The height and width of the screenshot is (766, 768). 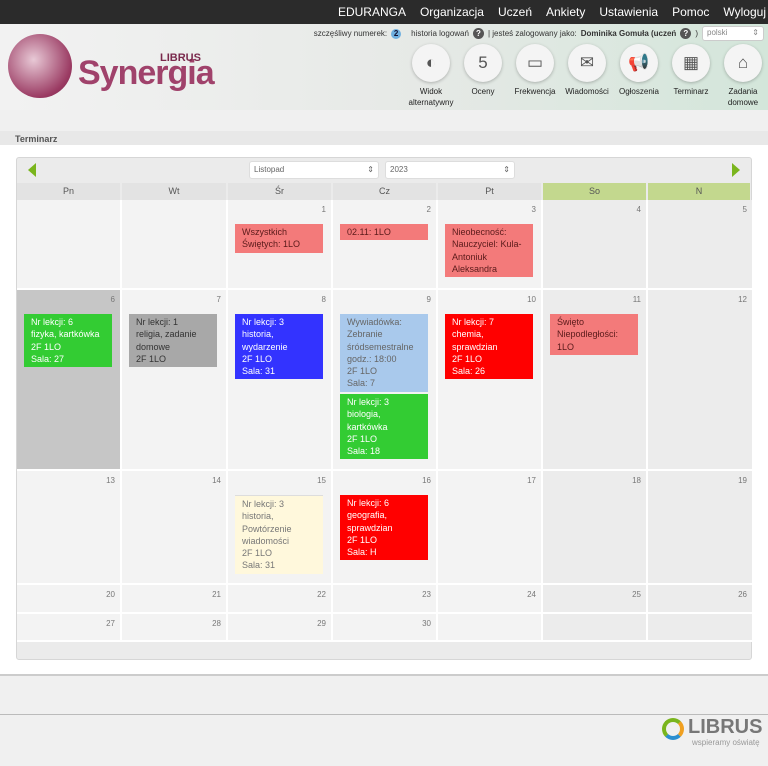 I want to click on month-select: Listopad ⇕, so click(x=314, y=170).